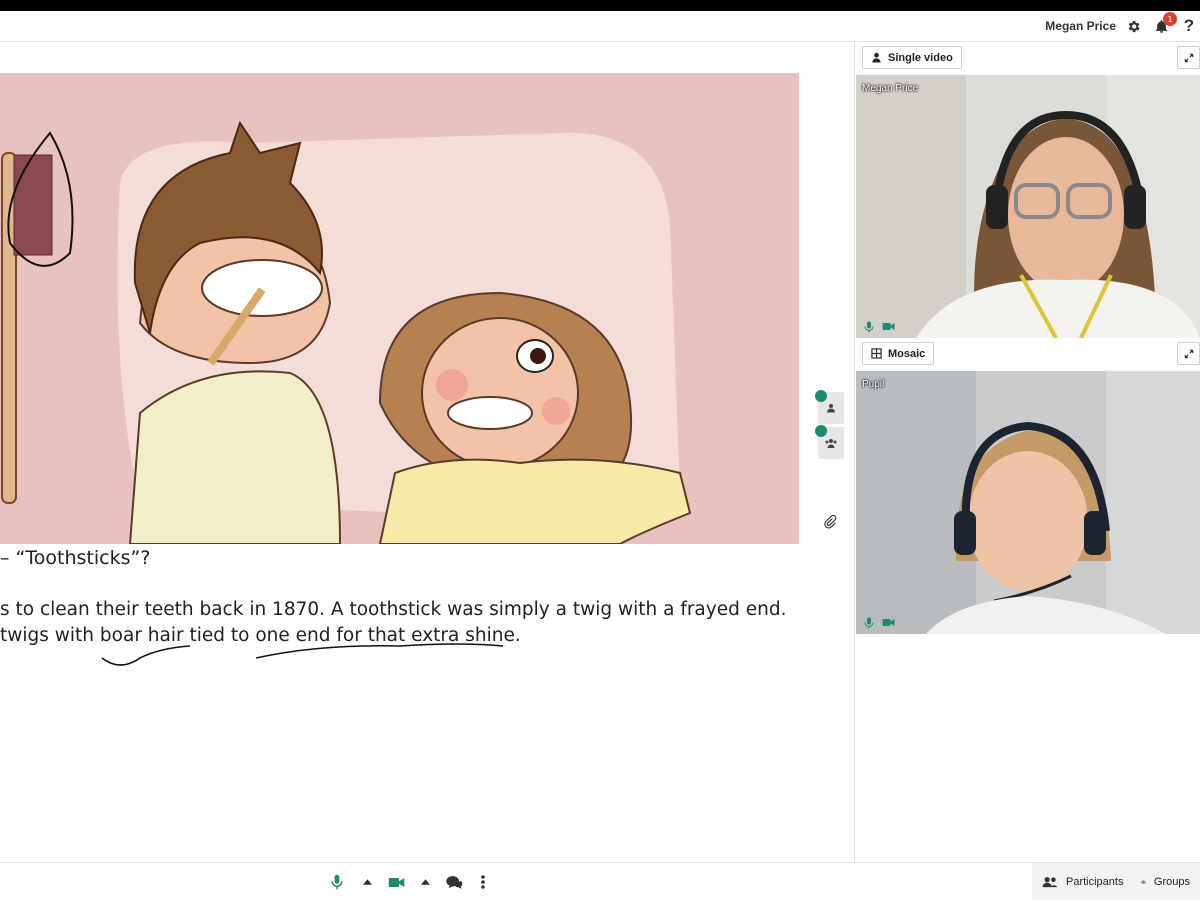  What do you see at coordinates (876, 57) in the screenshot?
I see `person-icon` at bounding box center [876, 57].